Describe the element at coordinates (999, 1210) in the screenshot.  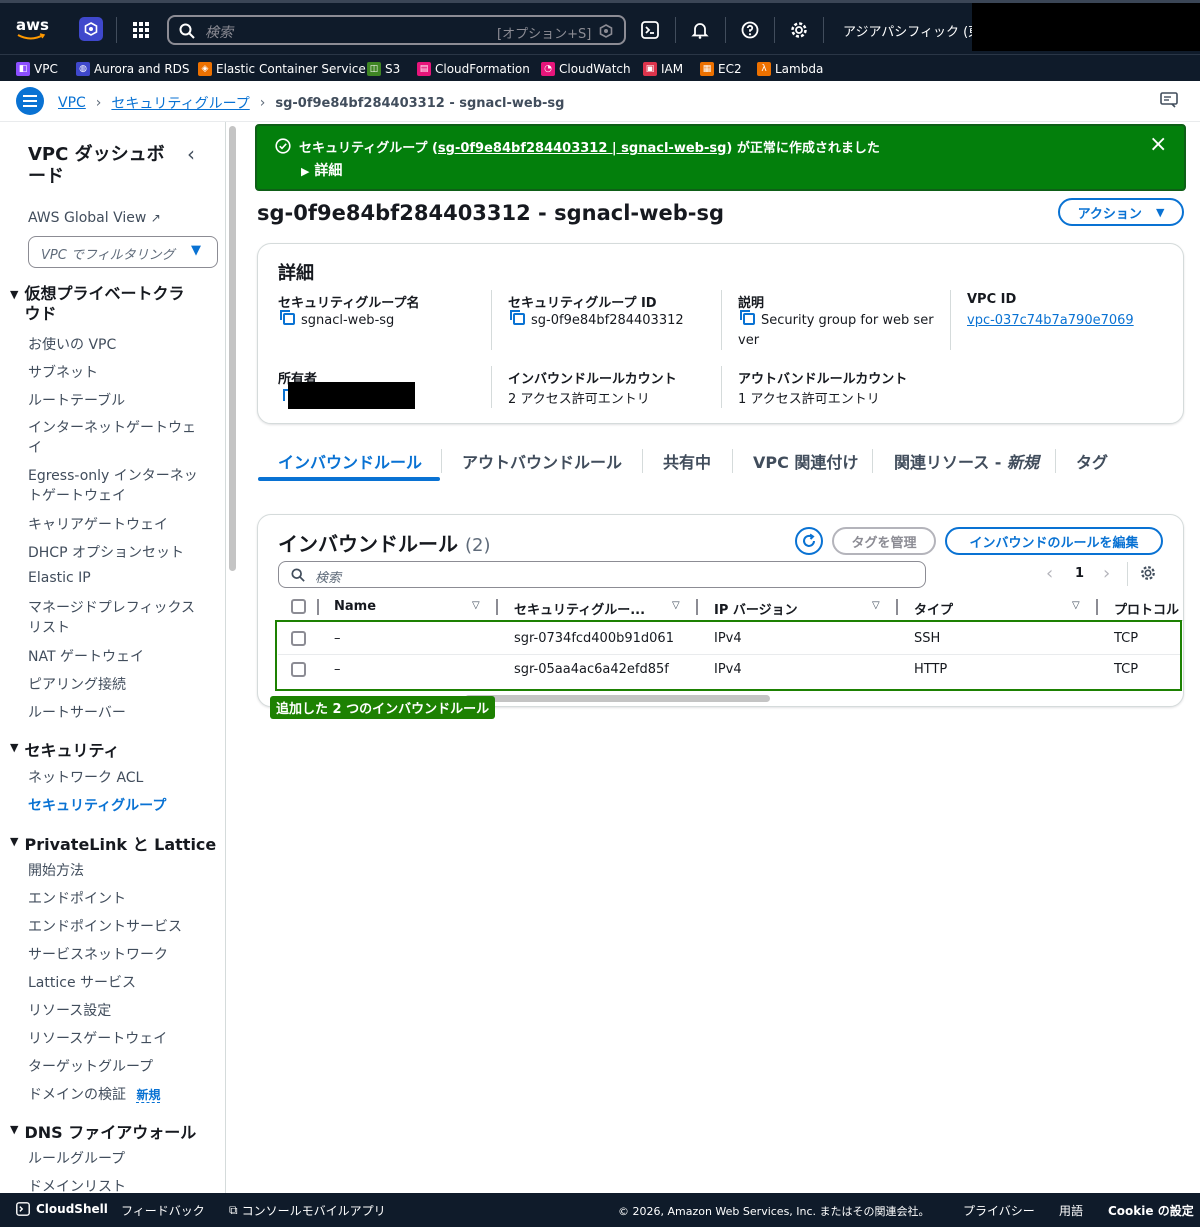
I see `footer-privacy-link: プライバシー` at that location.